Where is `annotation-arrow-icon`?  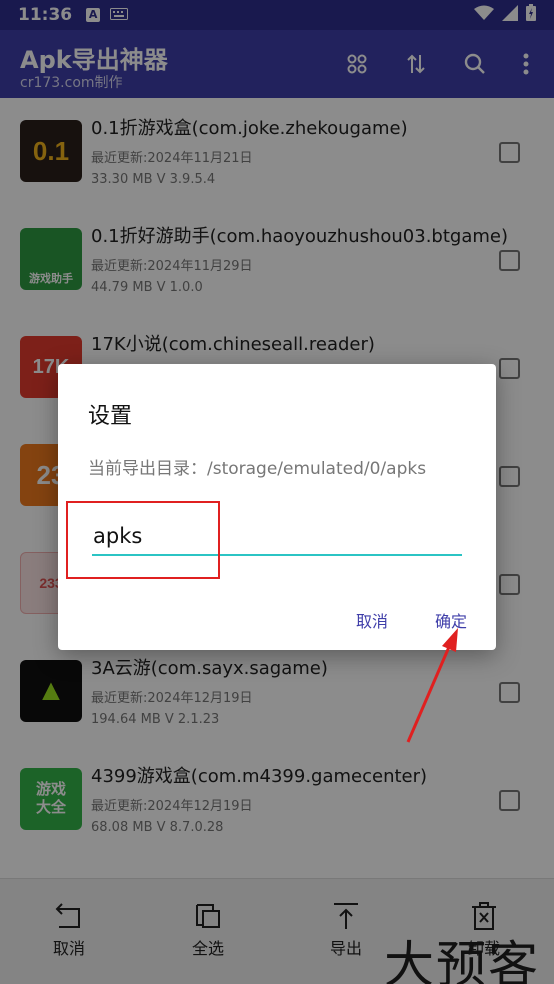
annotation-arrow-icon is located at coordinates (432, 685).